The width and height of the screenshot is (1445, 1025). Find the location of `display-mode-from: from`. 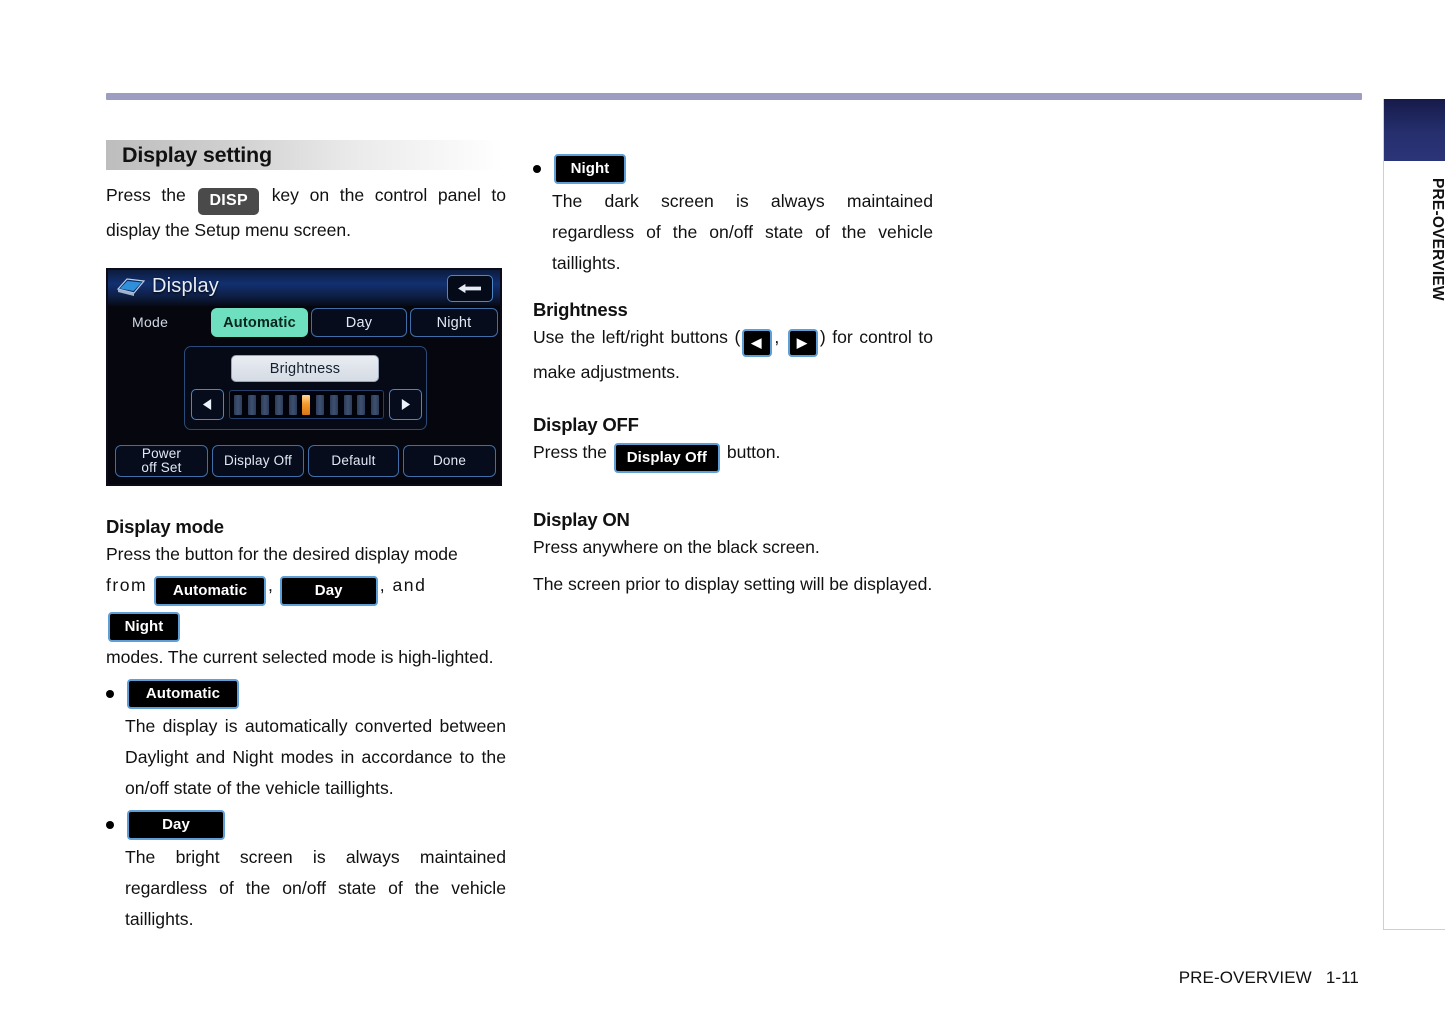

display-mode-from: from is located at coordinates (127, 585).